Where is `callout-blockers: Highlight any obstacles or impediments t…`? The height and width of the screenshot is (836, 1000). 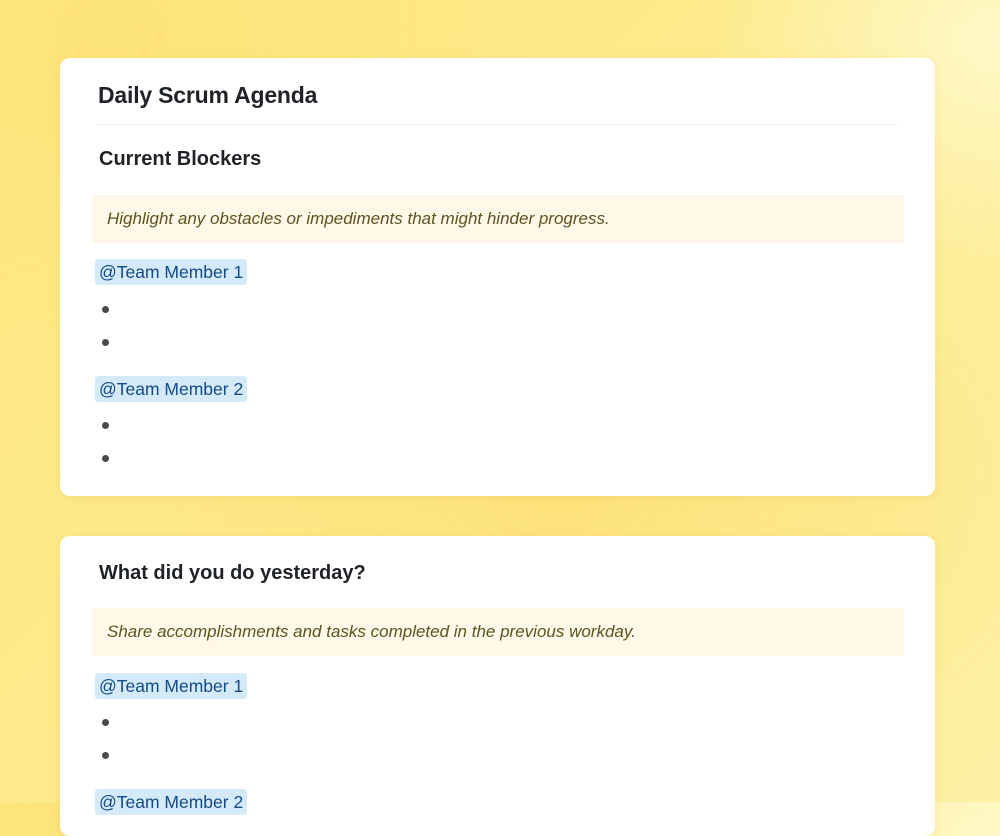 callout-blockers: Highlight any obstacles or impediments t… is located at coordinates (498, 219).